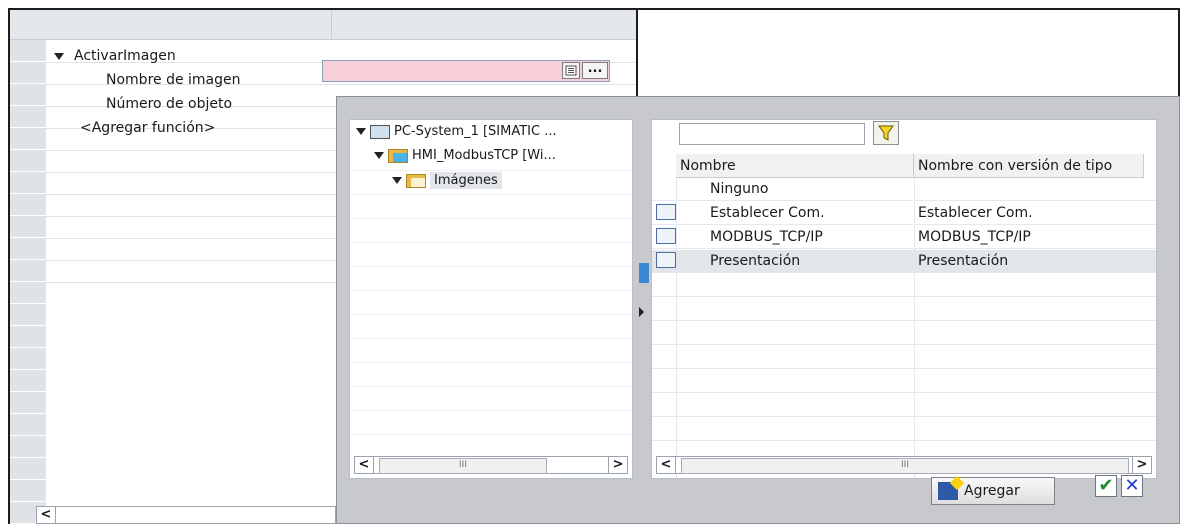 The height and width of the screenshot is (524, 1183). I want to click on filter-input, so click(772, 134).